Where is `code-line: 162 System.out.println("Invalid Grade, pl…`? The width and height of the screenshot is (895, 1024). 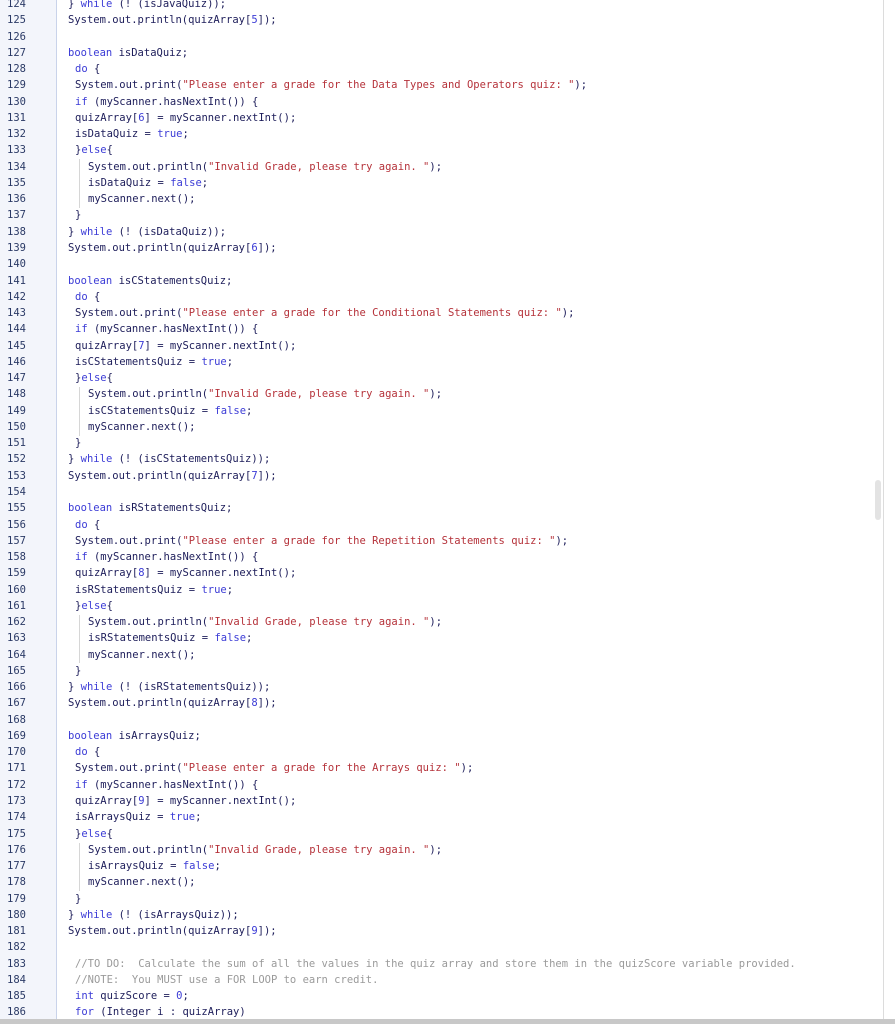 code-line: 162 System.out.println("Invalid Grade, pl… is located at coordinates (441, 622).